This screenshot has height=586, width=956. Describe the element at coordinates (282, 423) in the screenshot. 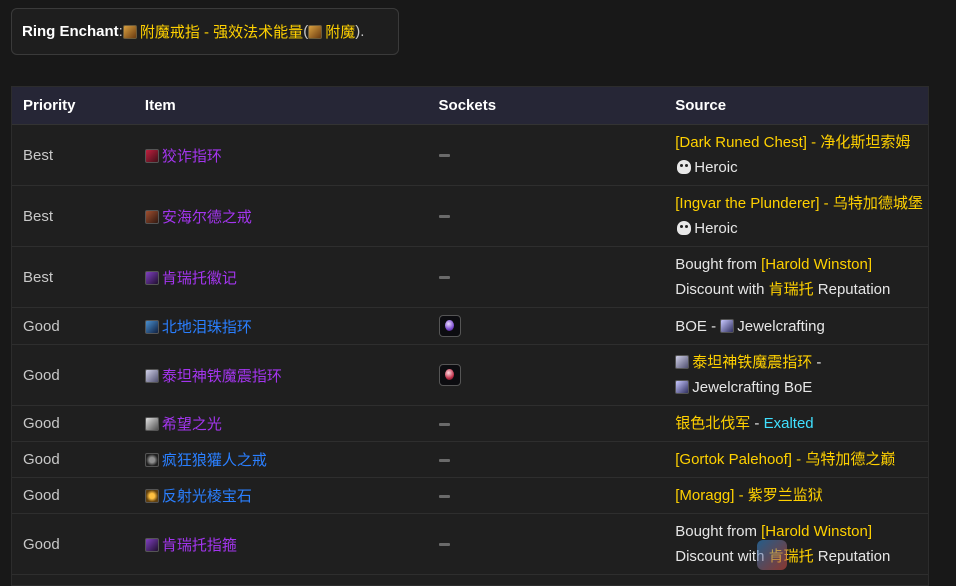

I see `item-cell: 希望之光` at that location.